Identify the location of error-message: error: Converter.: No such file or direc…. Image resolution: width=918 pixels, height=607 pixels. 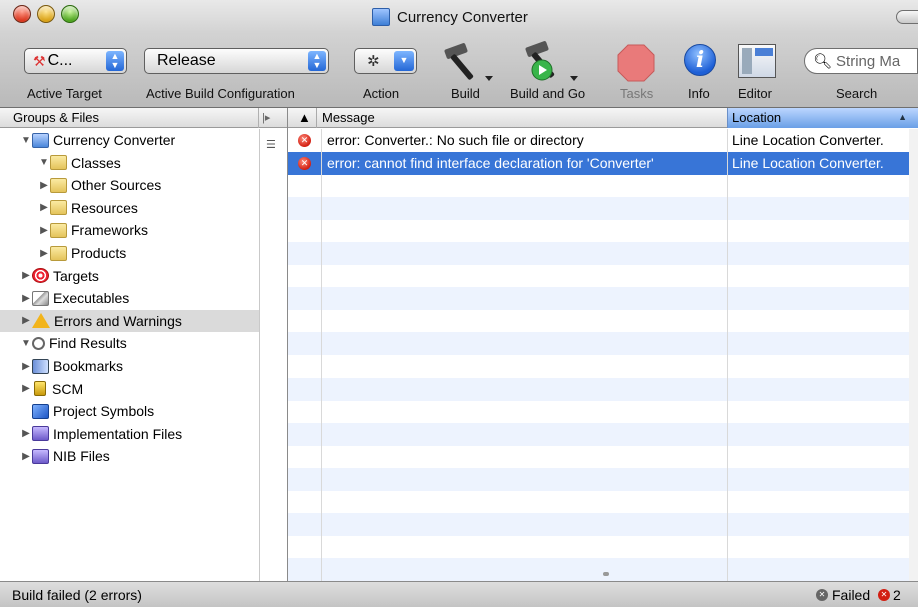
(455, 140).